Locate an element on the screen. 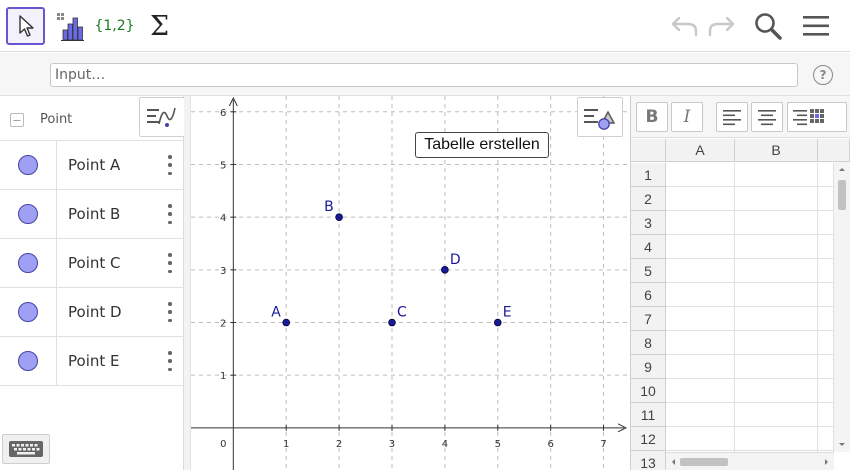 The height and width of the screenshot is (470, 850). search-button is located at coordinates (768, 26).